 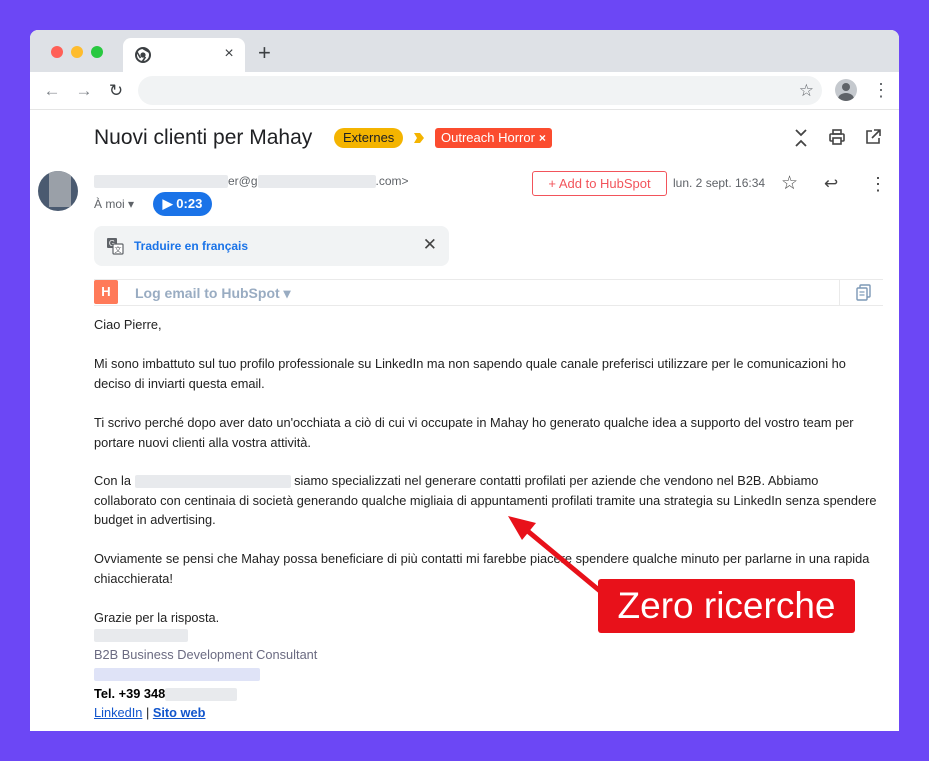 What do you see at coordinates (97, 52) in the screenshot?
I see `maximize-window-button` at bounding box center [97, 52].